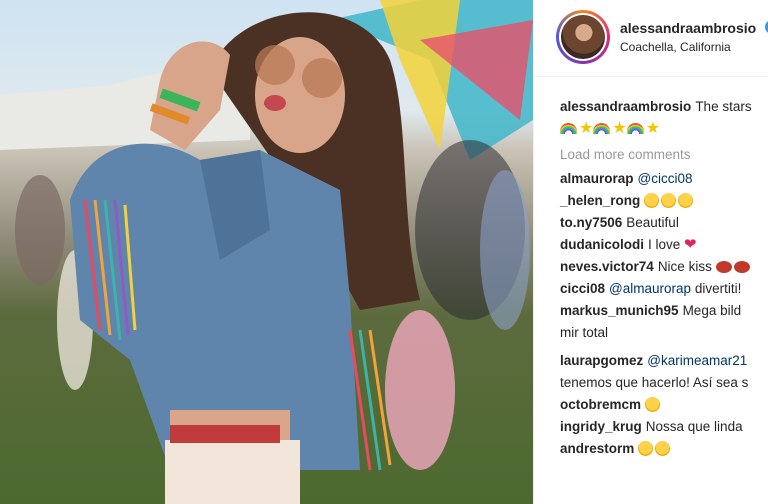 This screenshot has width=768, height=504. I want to click on comment-text: tenemos que hacerlo! Así sea s, so click(654, 382).